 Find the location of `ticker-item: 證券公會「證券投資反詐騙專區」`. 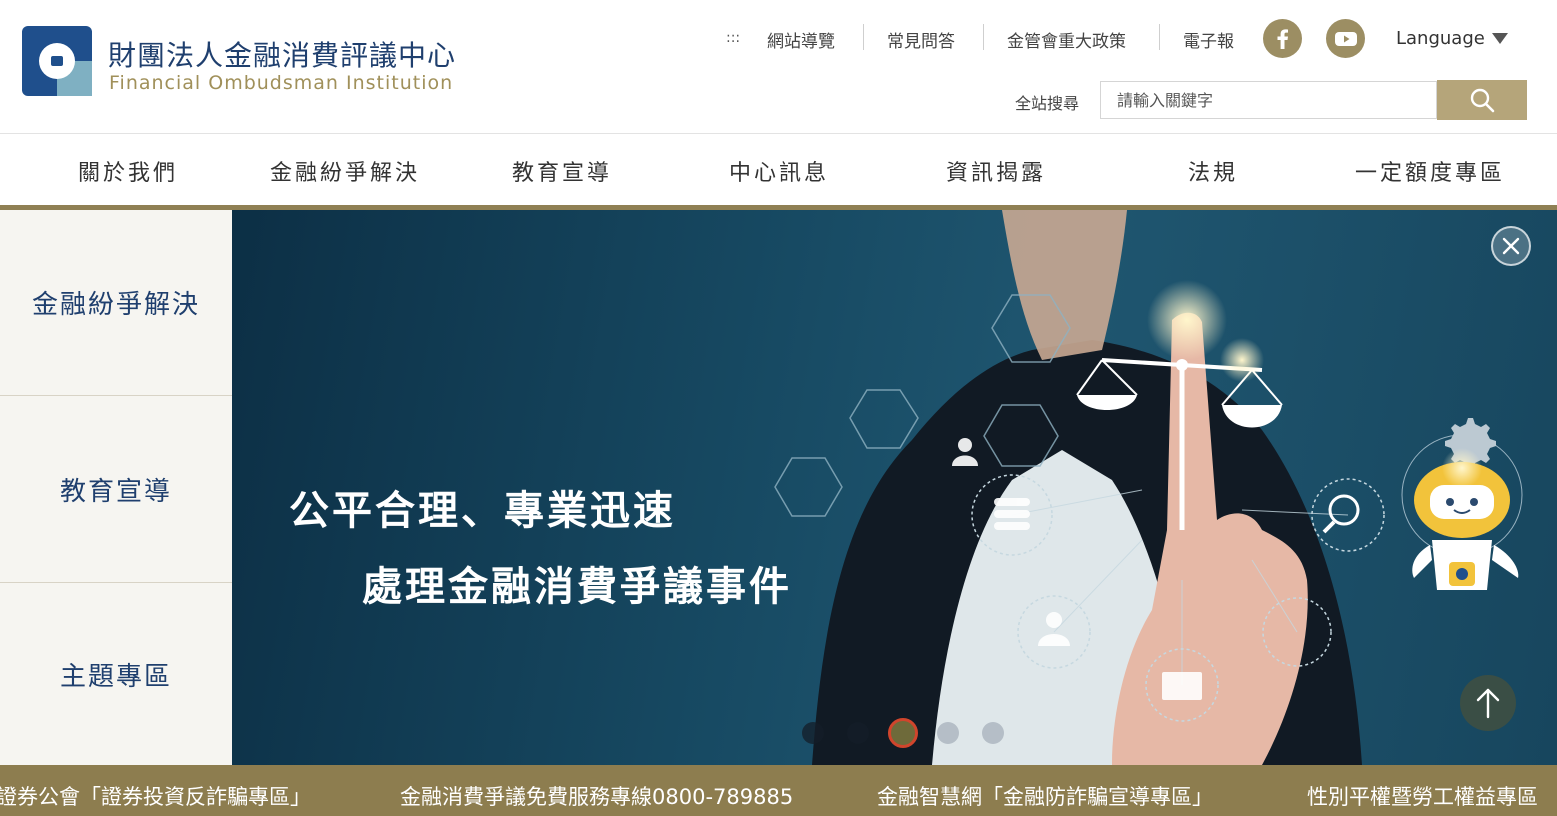

ticker-item: 證券公會「證券投資反詐騙專區」 is located at coordinates (155, 796).